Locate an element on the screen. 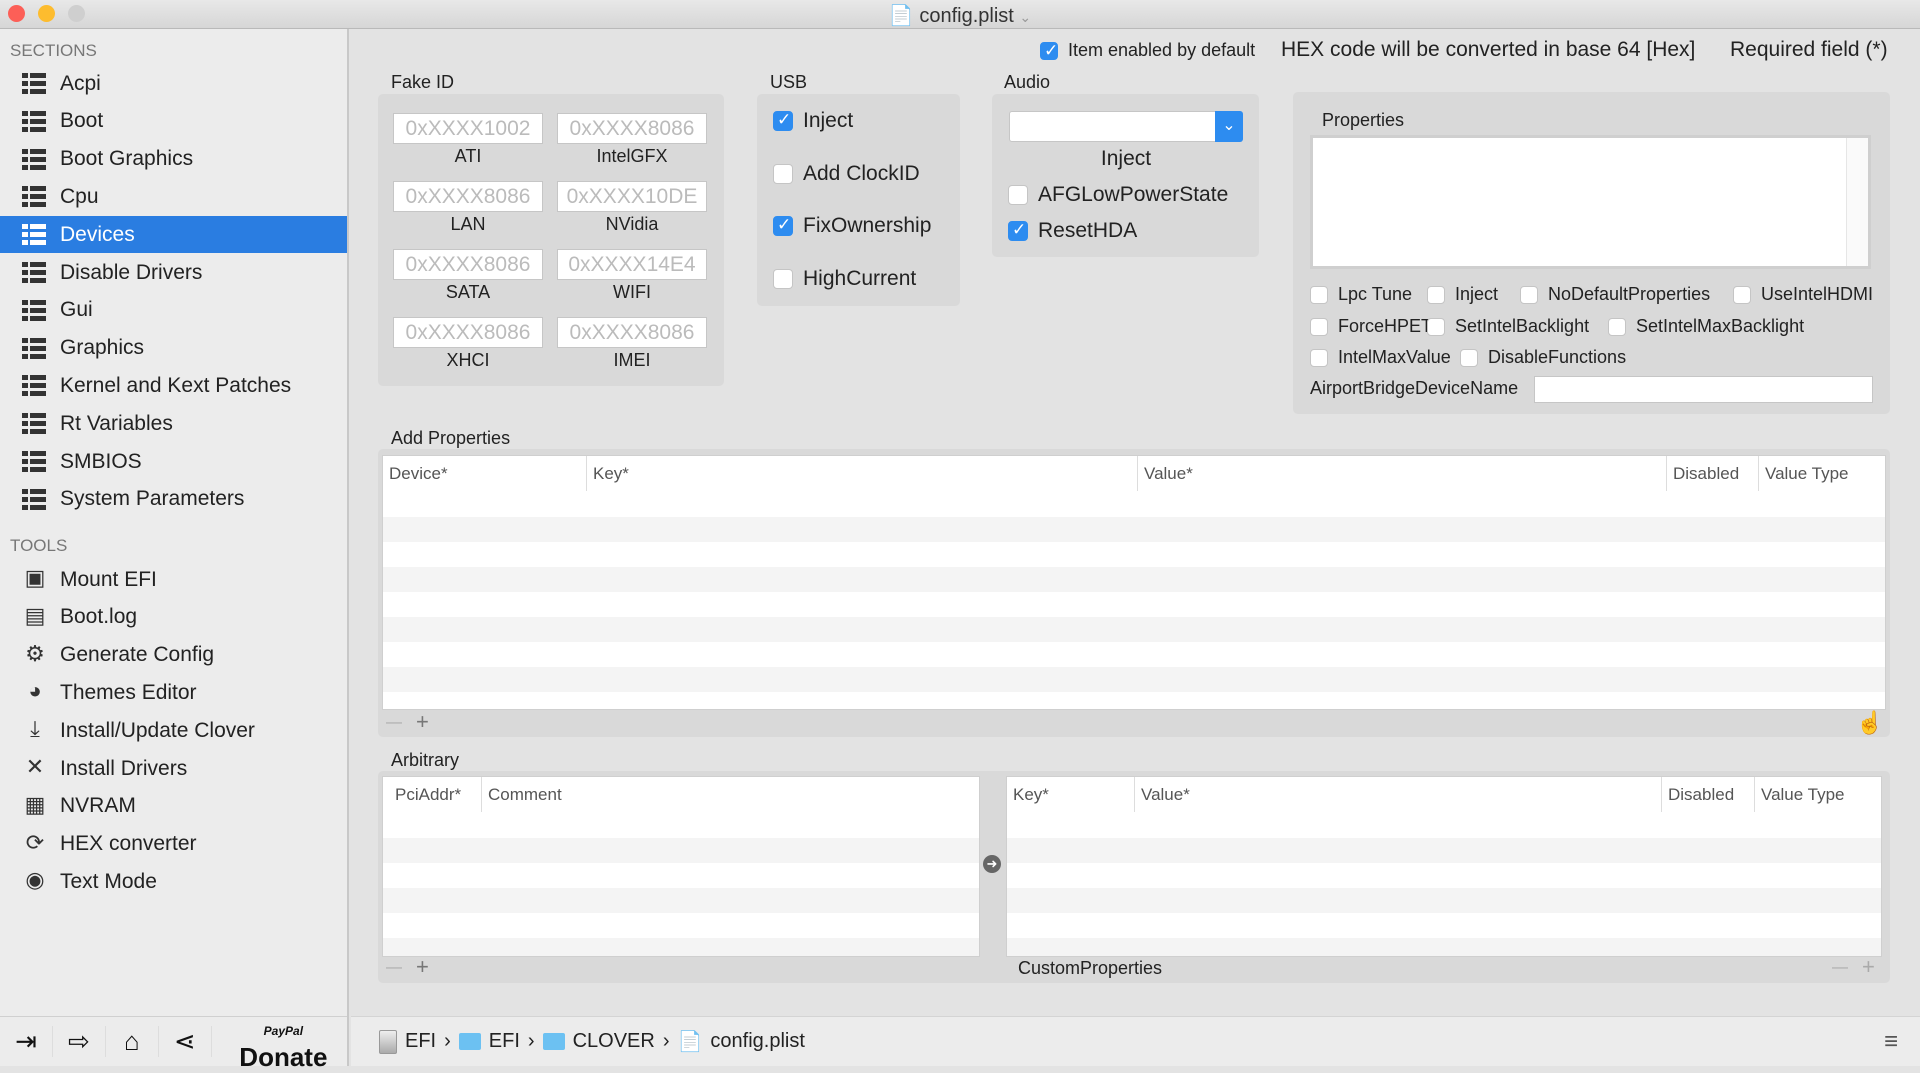 The height and width of the screenshot is (1073, 1920). usb-option-highcurrent: HighCurrent is located at coordinates (844, 279).